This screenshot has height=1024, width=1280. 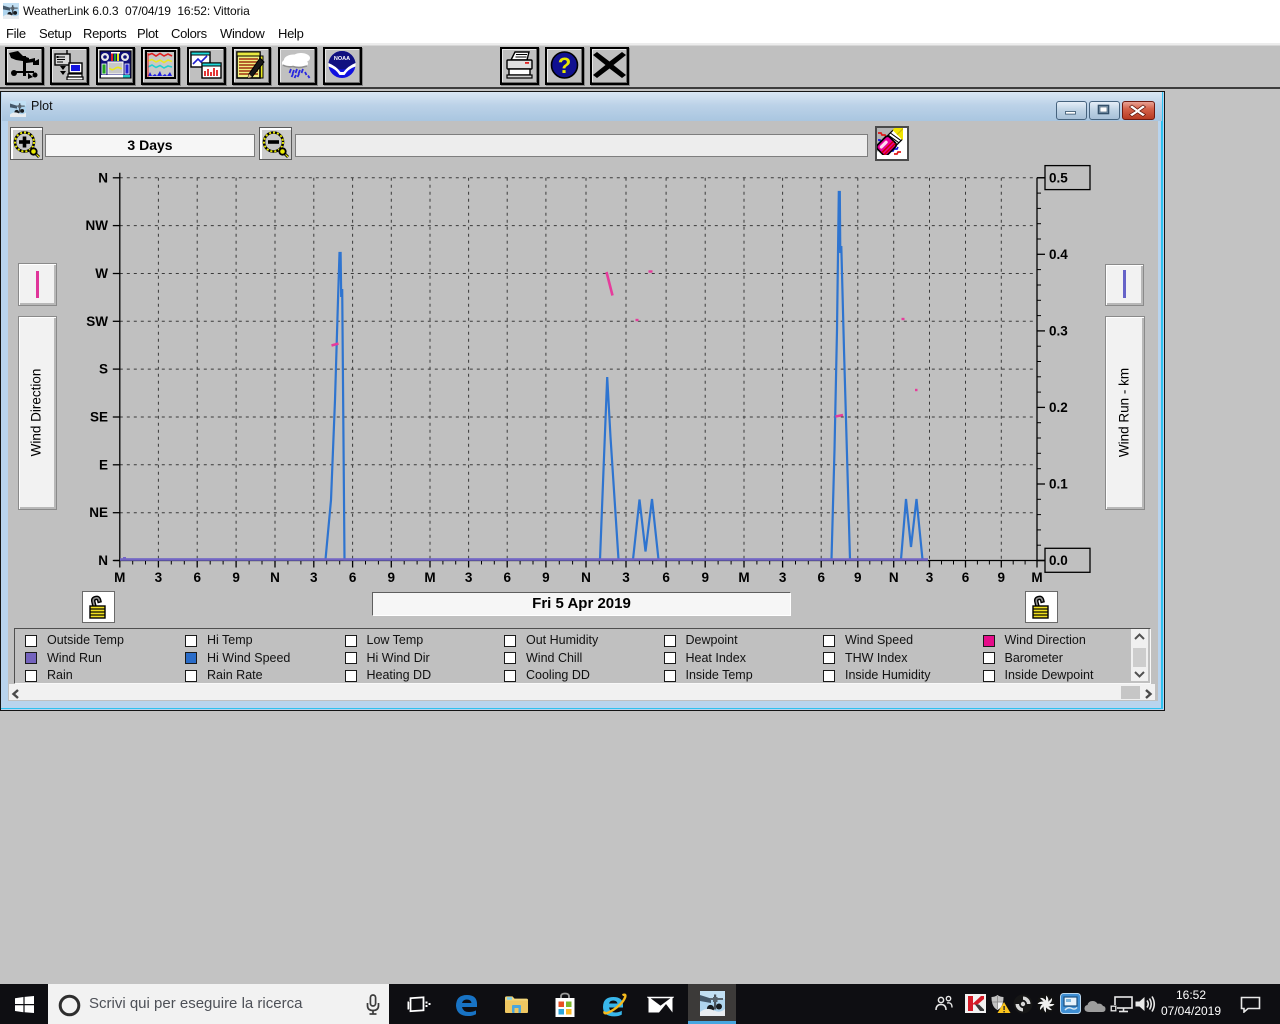 What do you see at coordinates (99, 417) in the screenshot?
I see `svg-text: SE` at bounding box center [99, 417].